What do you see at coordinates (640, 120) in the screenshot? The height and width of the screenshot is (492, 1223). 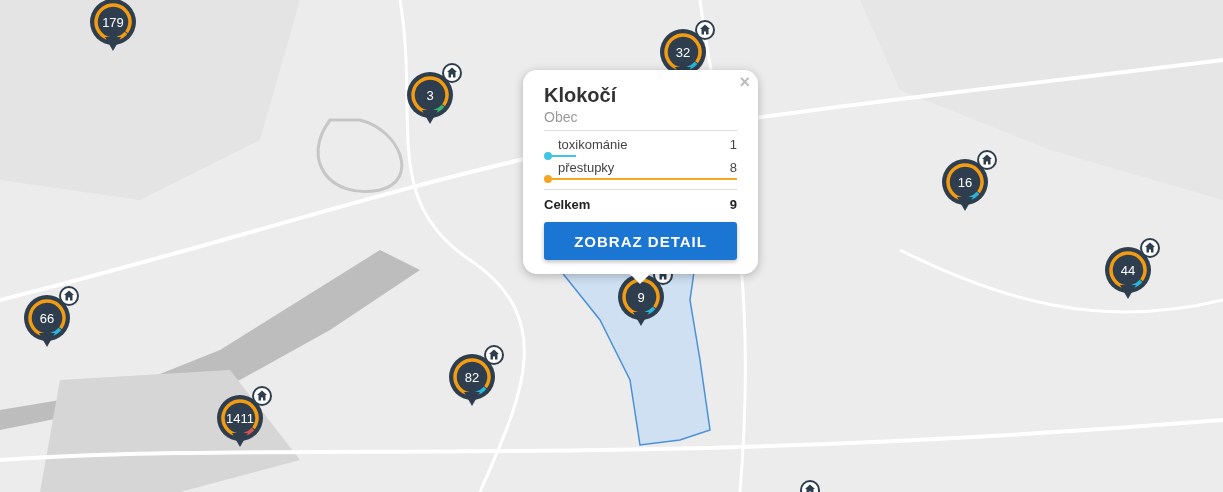 I see `popup-subtitle: Obec` at bounding box center [640, 120].